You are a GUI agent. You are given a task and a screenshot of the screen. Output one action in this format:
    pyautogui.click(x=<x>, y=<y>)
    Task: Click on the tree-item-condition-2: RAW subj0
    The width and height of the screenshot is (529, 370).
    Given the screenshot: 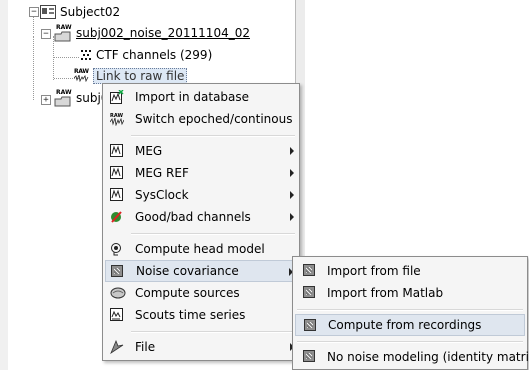 What is the action you would take?
    pyautogui.click(x=81, y=98)
    